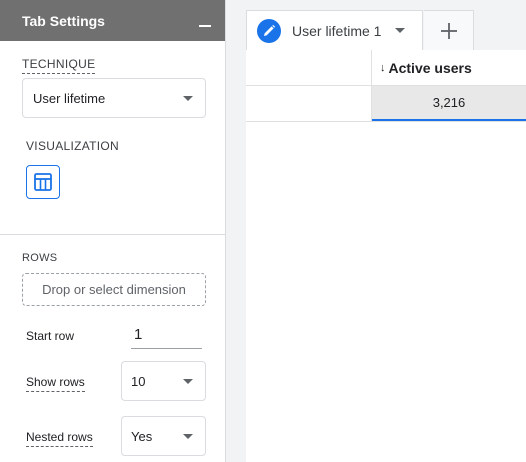  I want to click on metric-header-label: Active users, so click(430, 67).